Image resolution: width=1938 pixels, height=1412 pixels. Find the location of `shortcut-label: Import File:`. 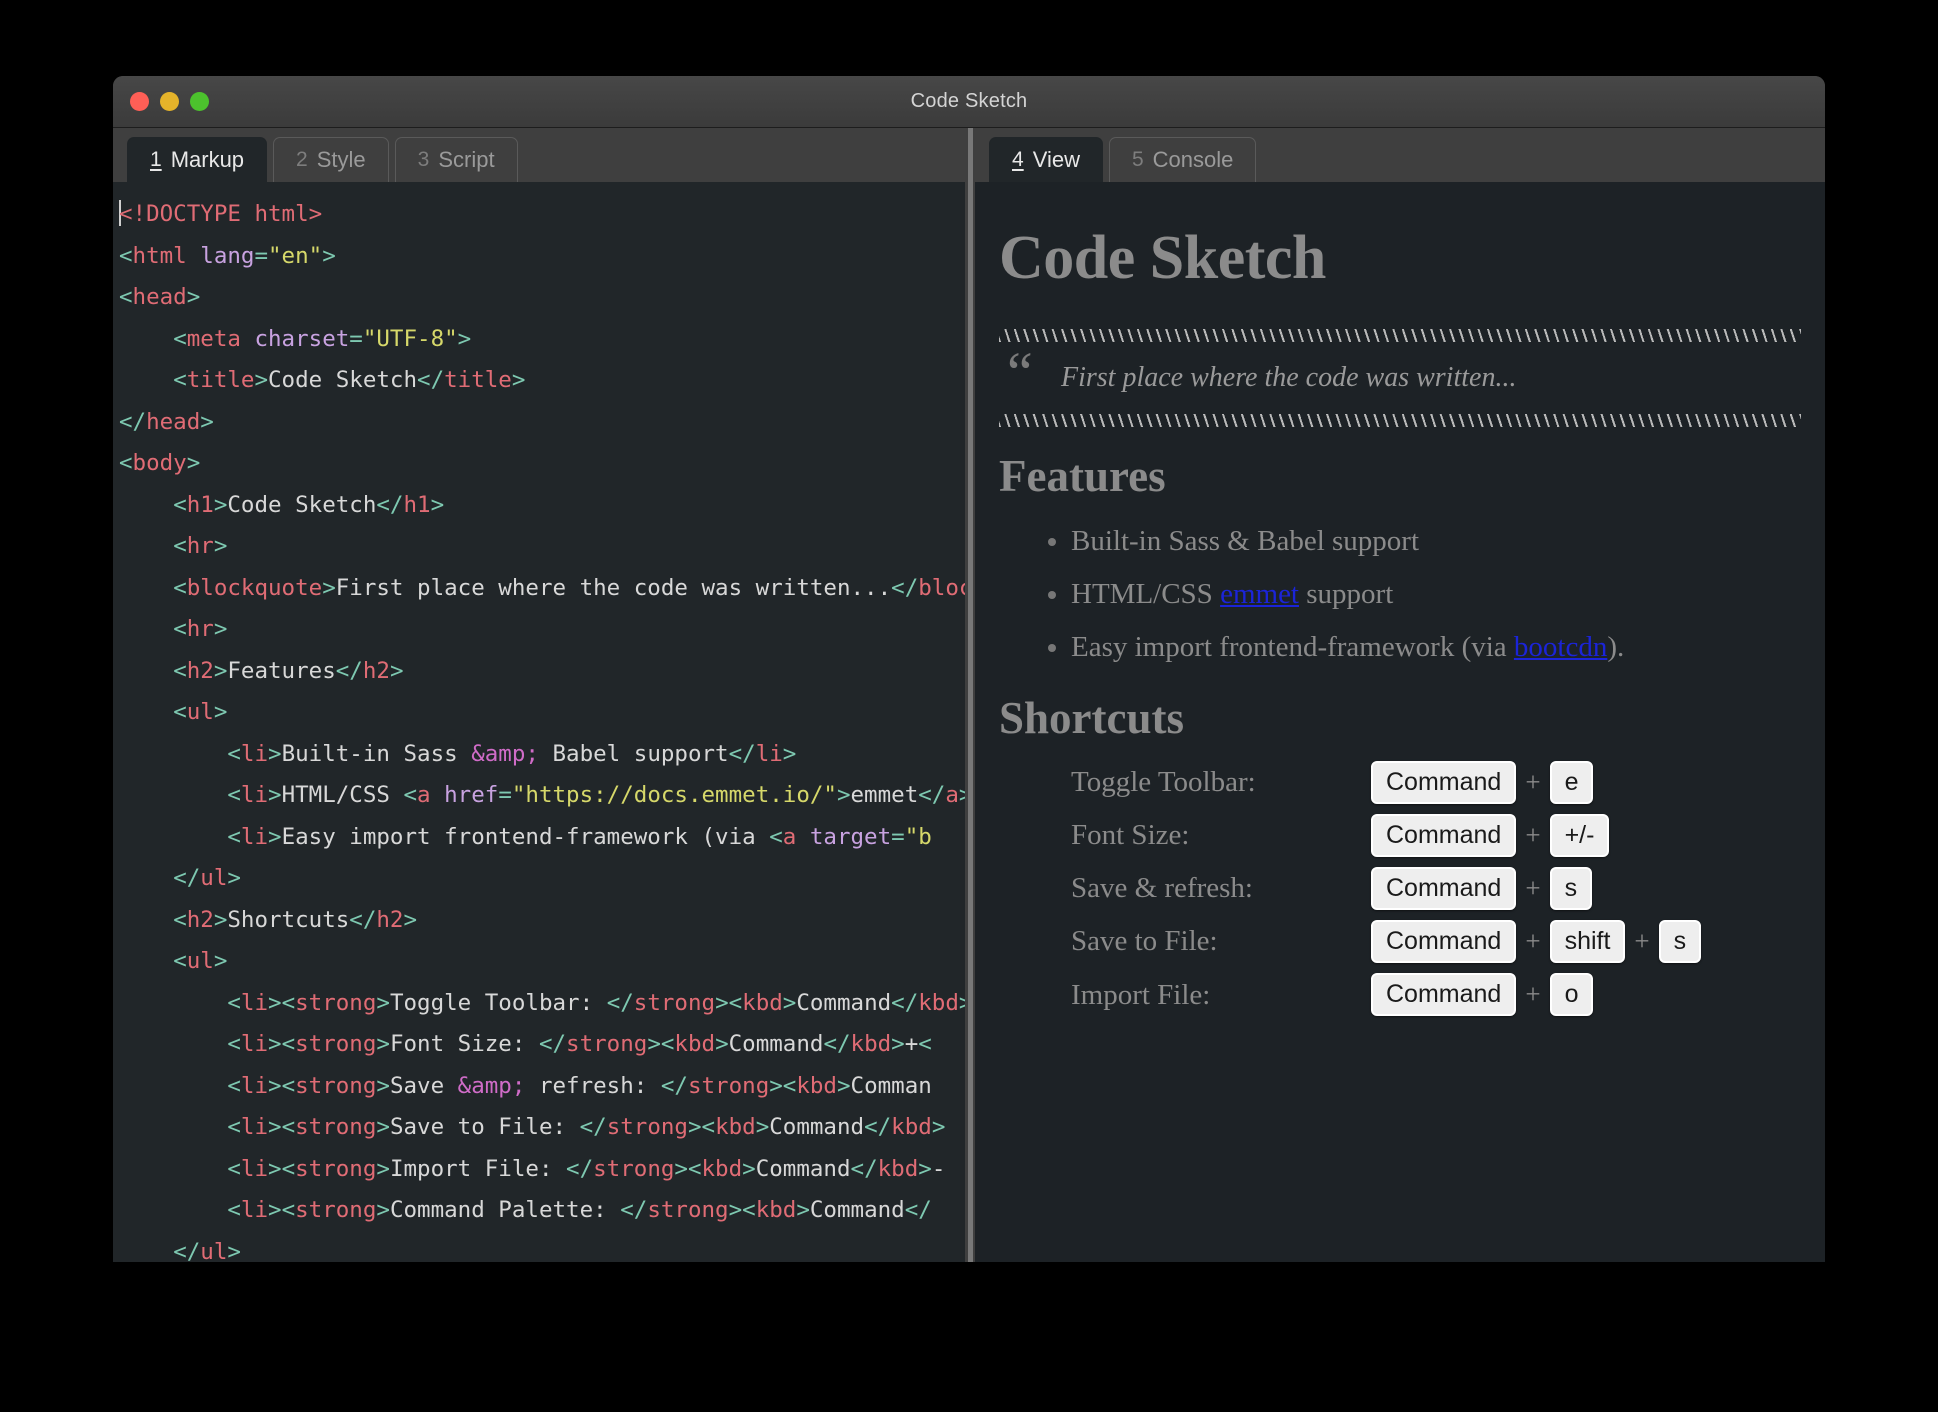

shortcut-label: Import File: is located at coordinates (1141, 994).